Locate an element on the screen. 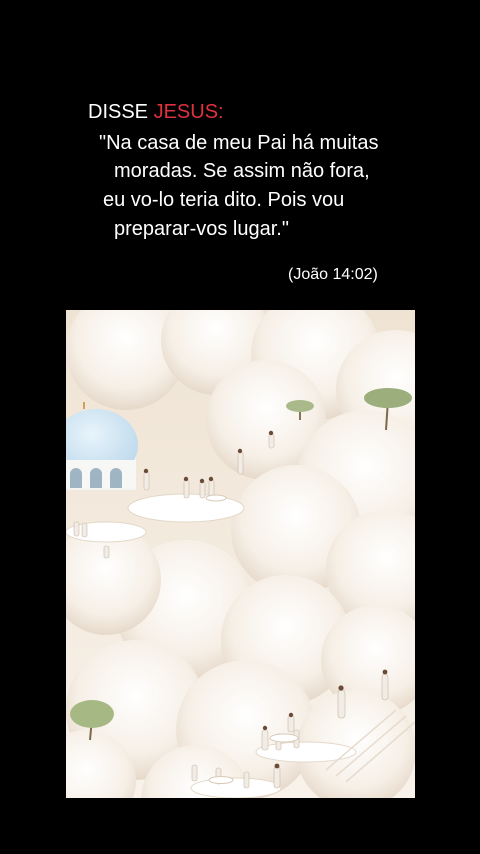 This screenshot has height=854, width=480. speaker-prefix: DISSE is located at coordinates (121, 112).